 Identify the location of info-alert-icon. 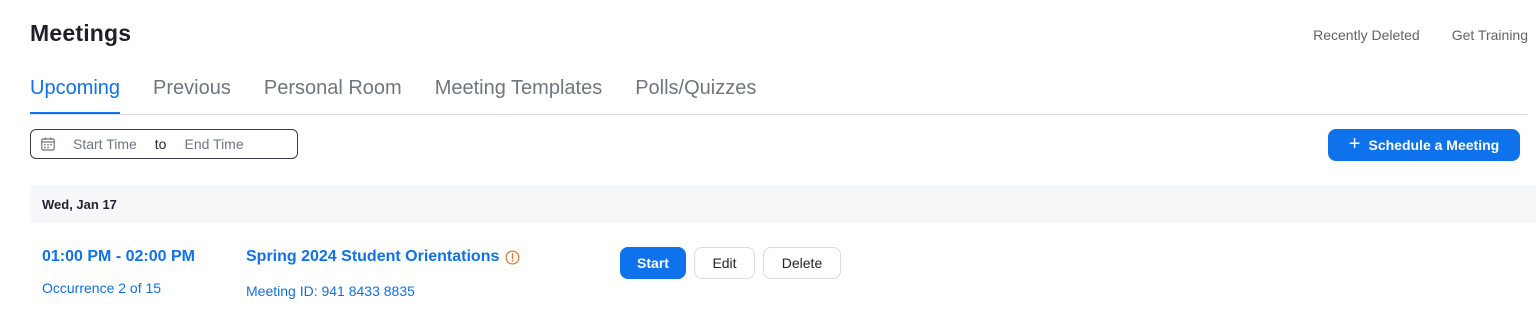
(512, 257).